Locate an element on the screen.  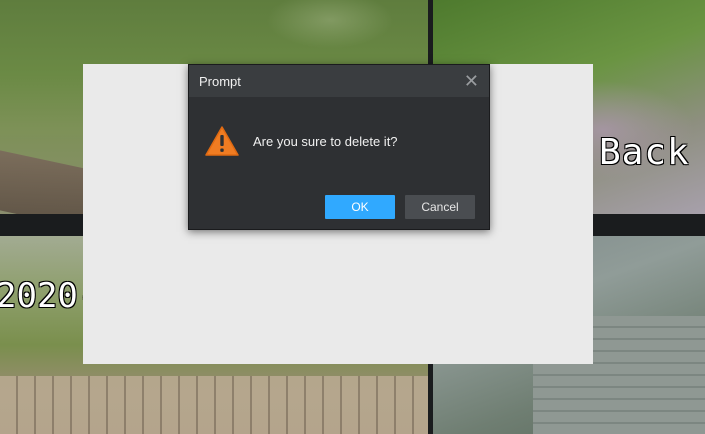
camera-feed-image is located at coordinates (214, 405).